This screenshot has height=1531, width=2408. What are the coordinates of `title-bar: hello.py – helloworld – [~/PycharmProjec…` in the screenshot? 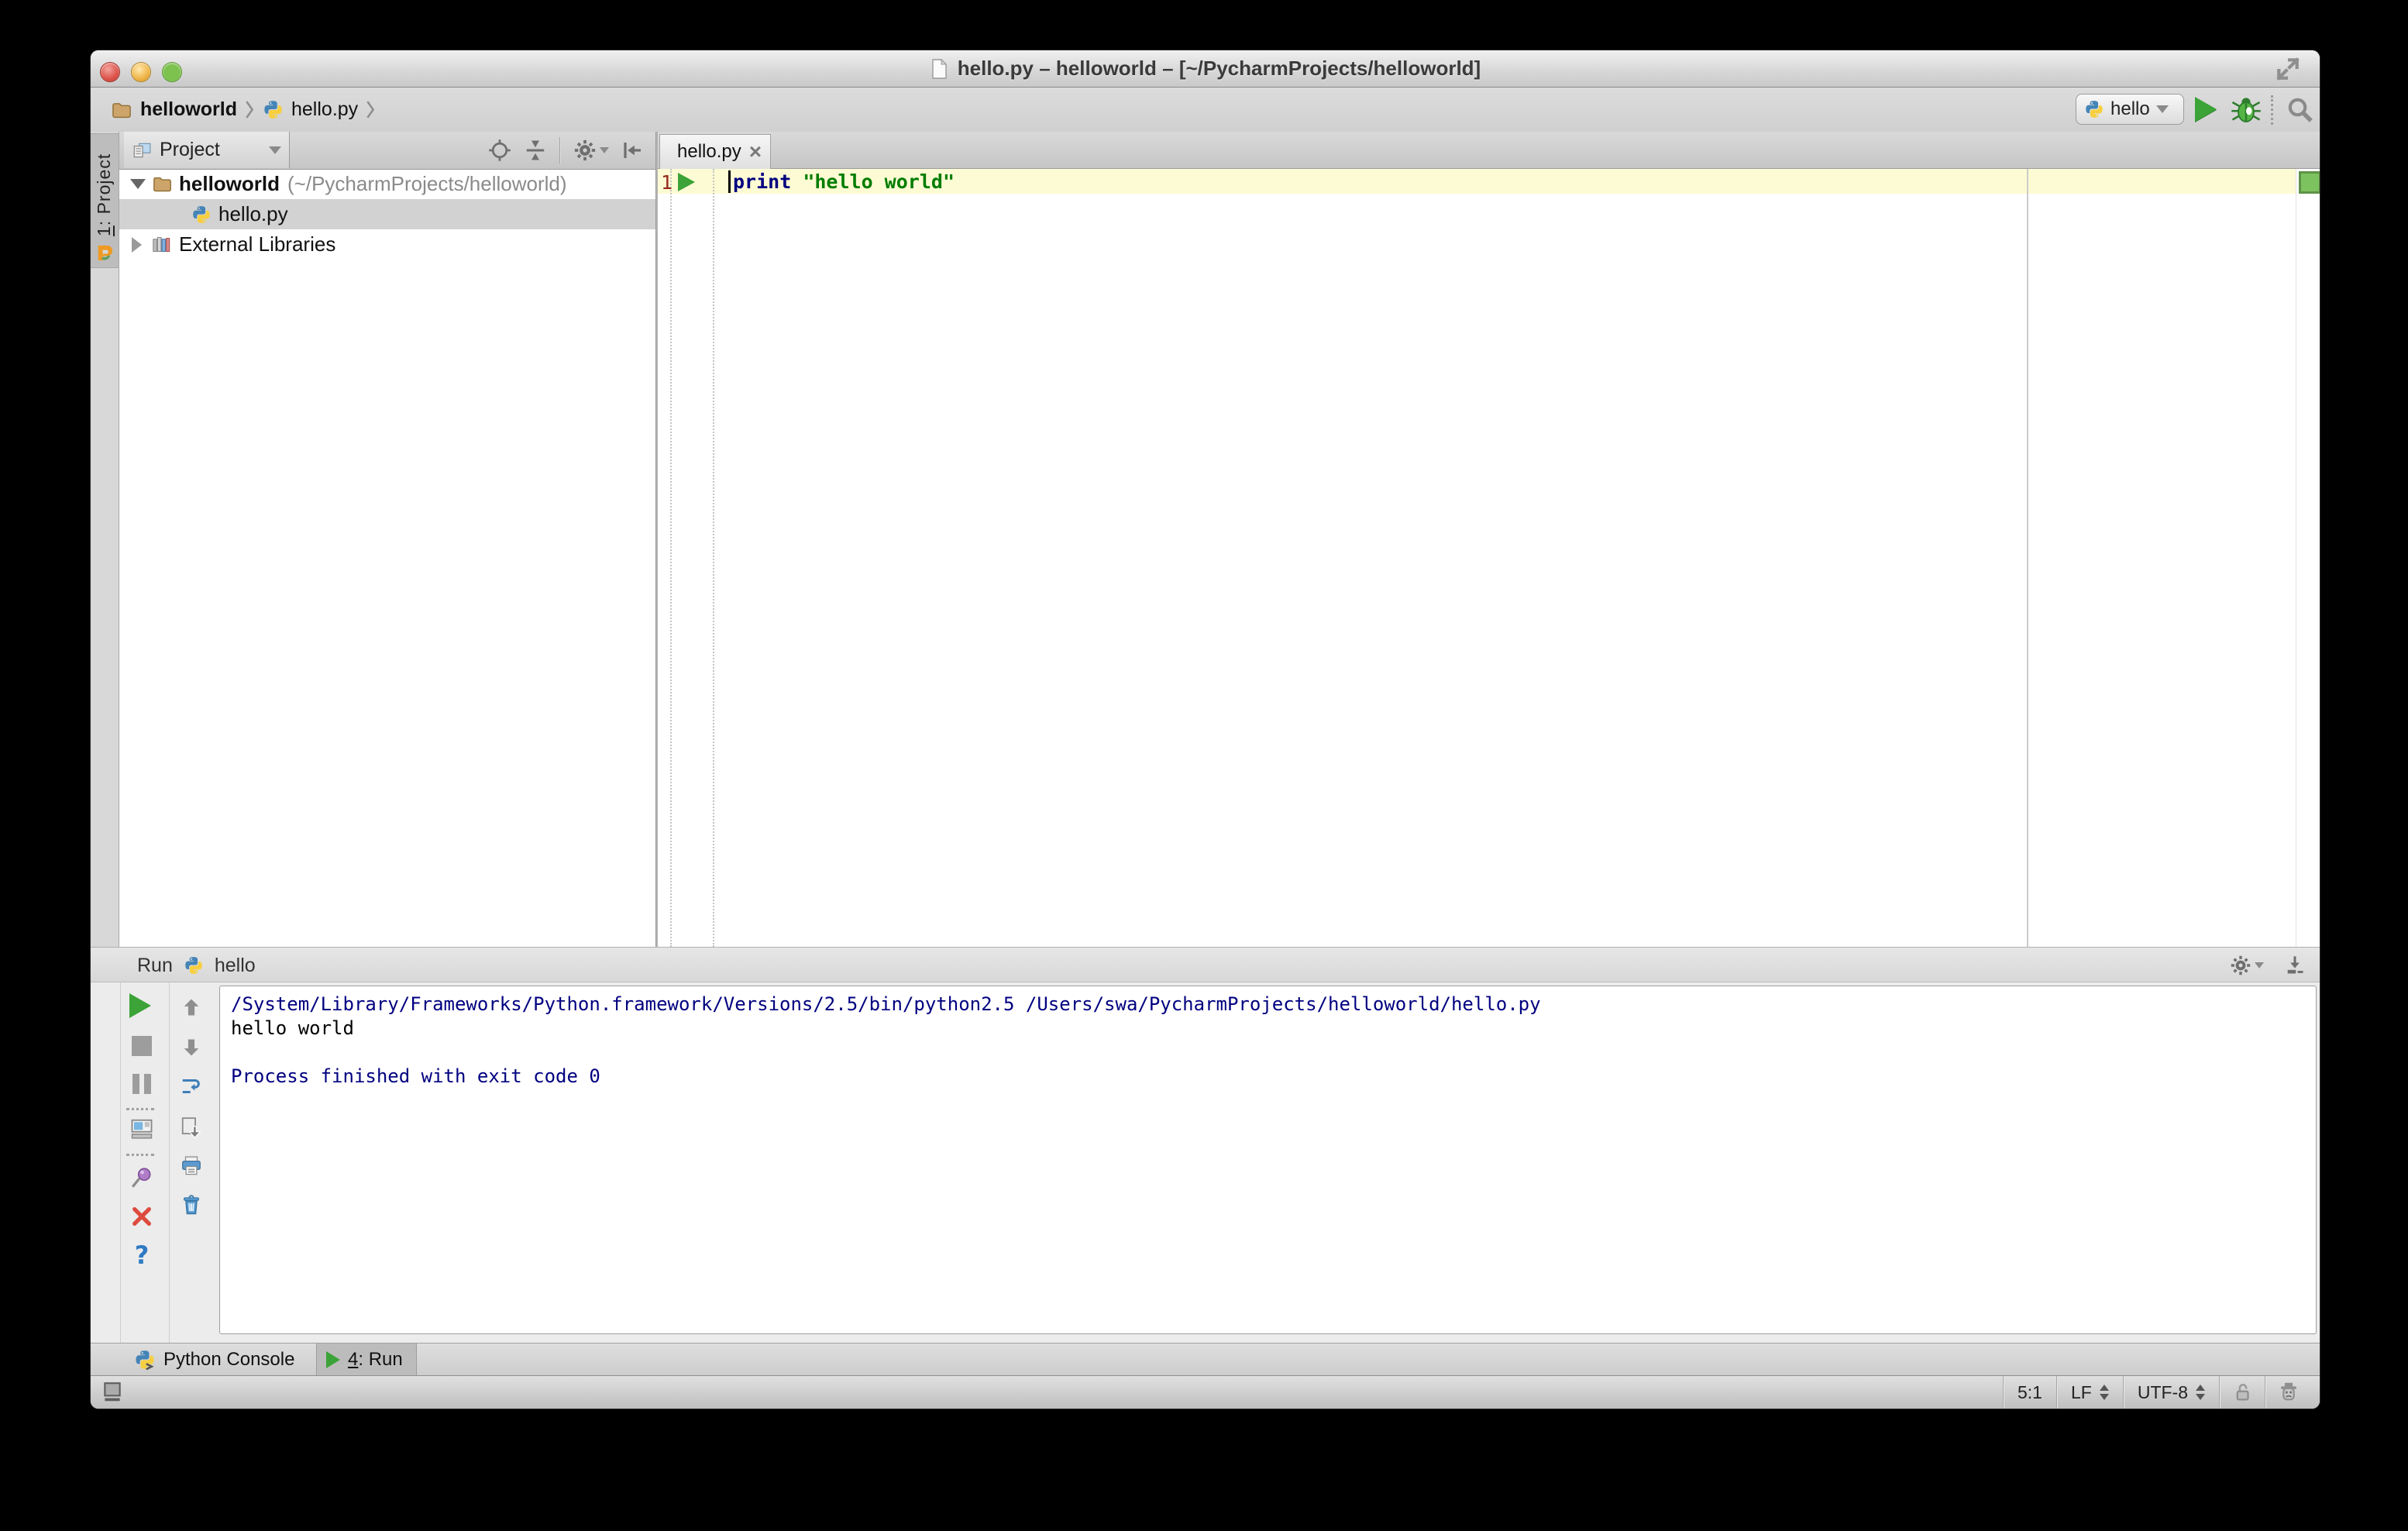 It's located at (1205, 69).